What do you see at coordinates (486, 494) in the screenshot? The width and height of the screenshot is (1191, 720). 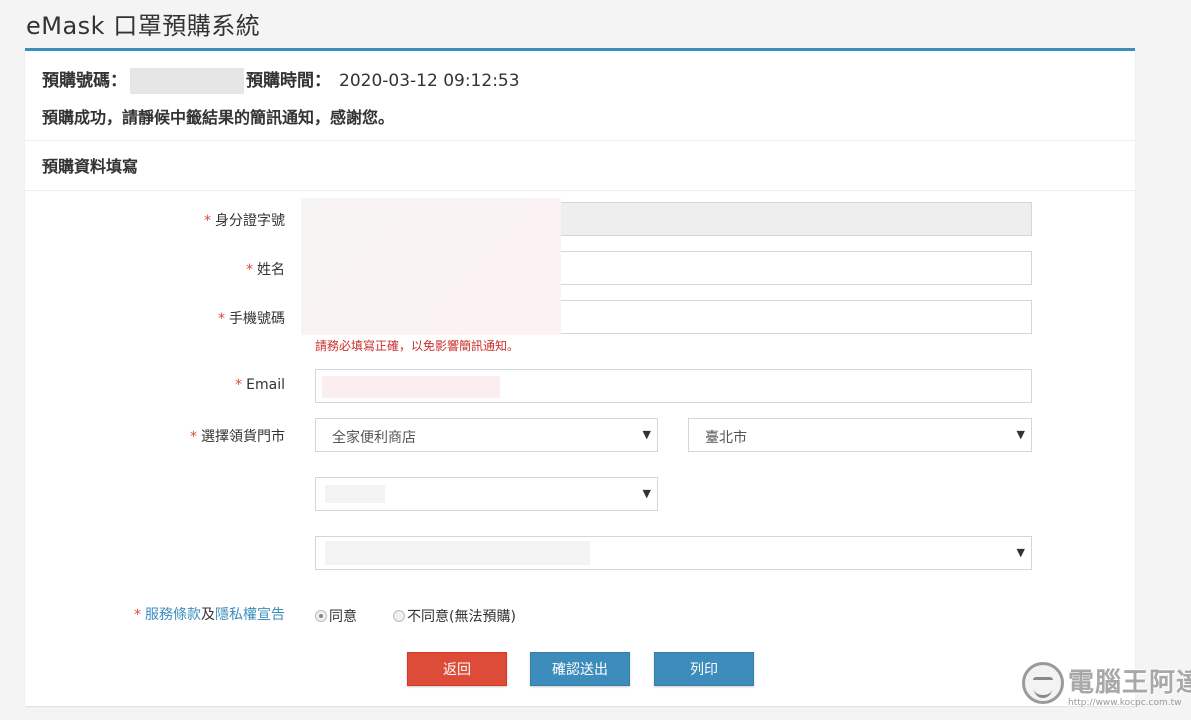 I see `district-select: ▼` at bounding box center [486, 494].